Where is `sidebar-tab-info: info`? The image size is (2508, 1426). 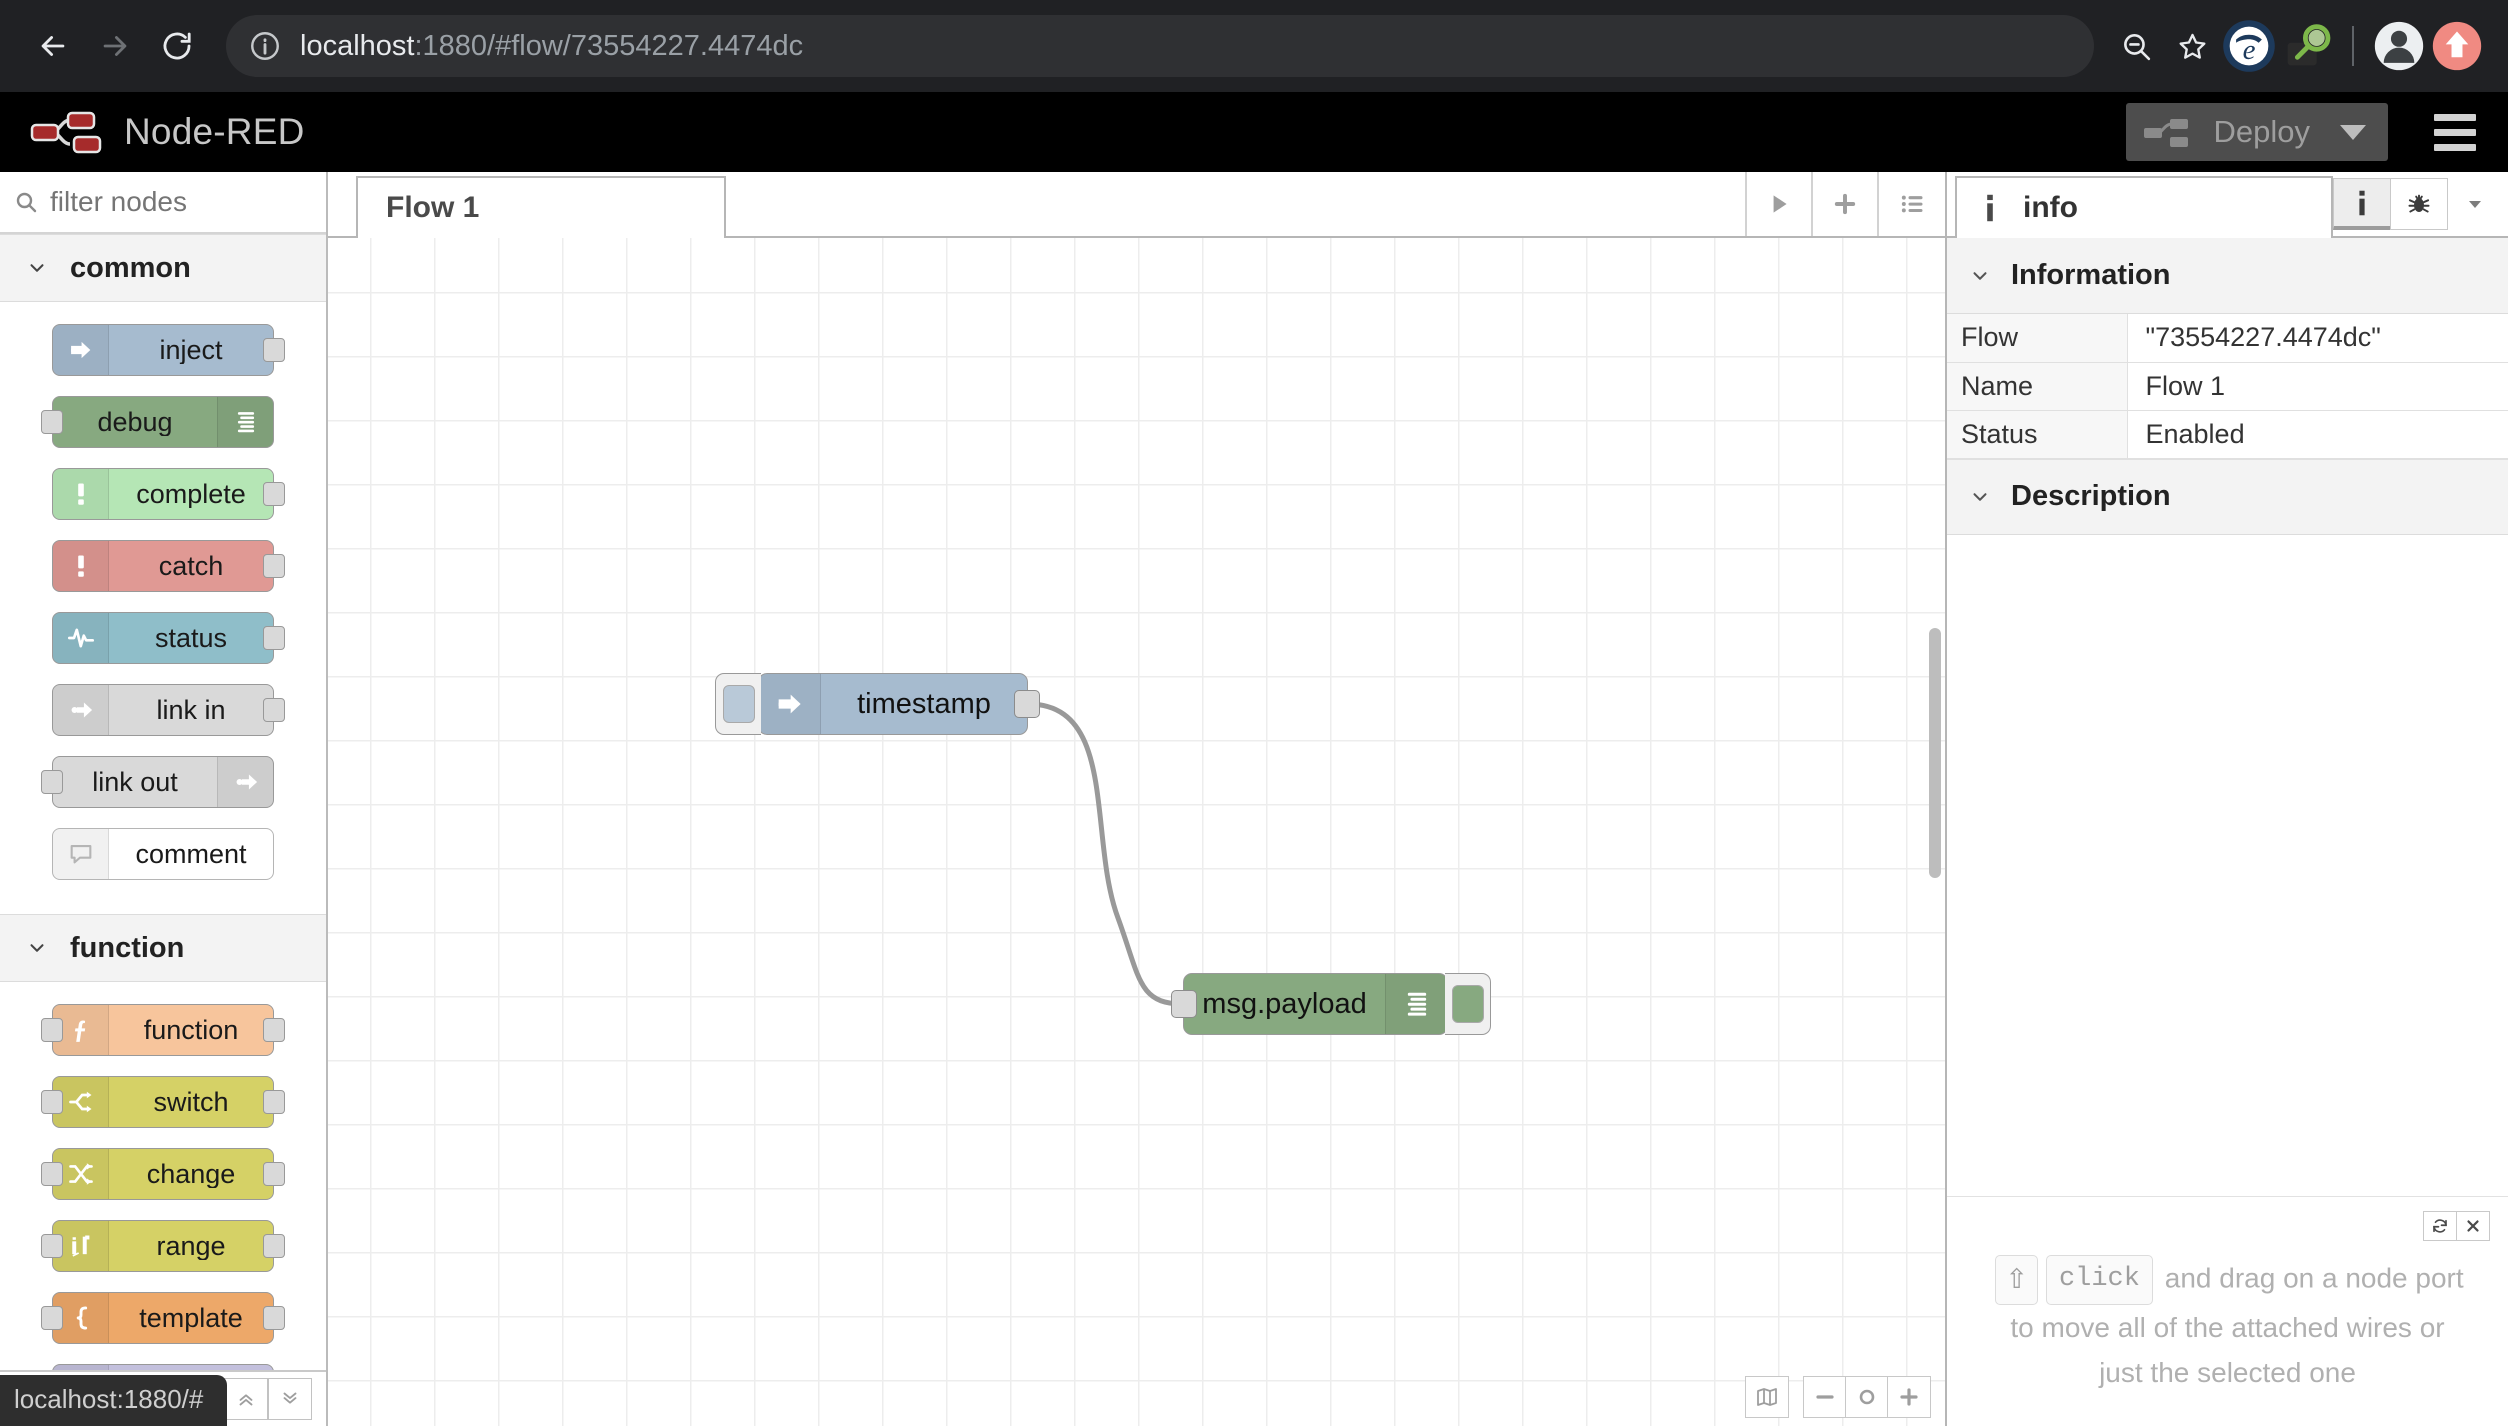 sidebar-tab-info: info is located at coordinates (2144, 207).